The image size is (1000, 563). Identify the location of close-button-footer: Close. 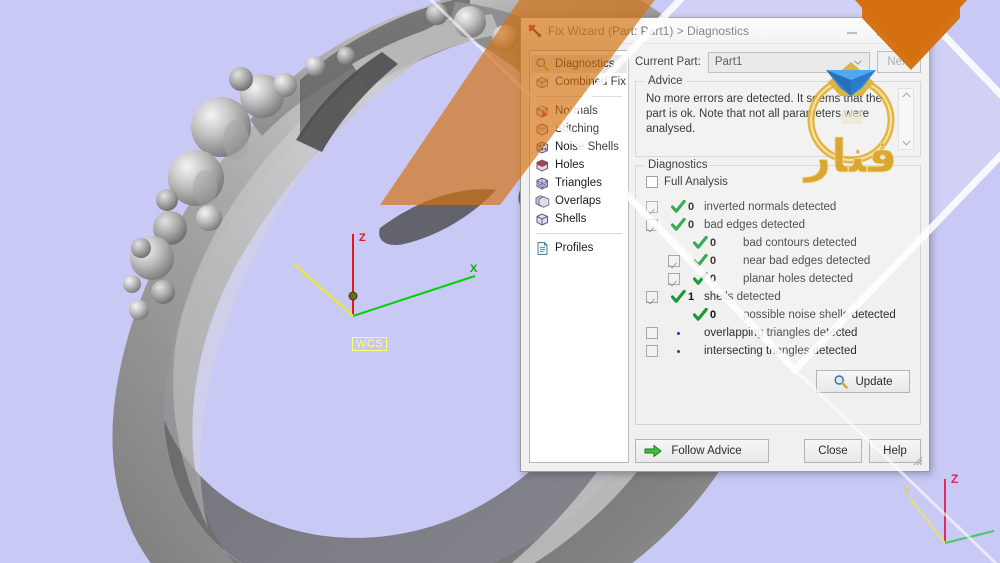
(833, 451).